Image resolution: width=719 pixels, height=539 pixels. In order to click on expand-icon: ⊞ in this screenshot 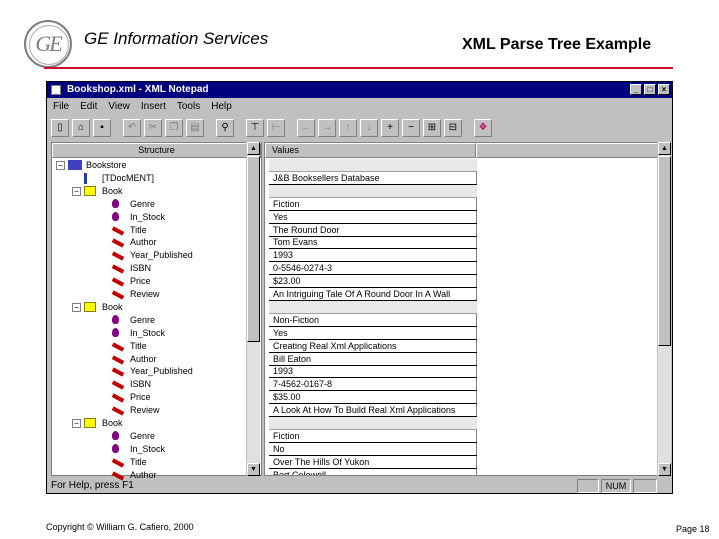, I will do `click(432, 128)`.